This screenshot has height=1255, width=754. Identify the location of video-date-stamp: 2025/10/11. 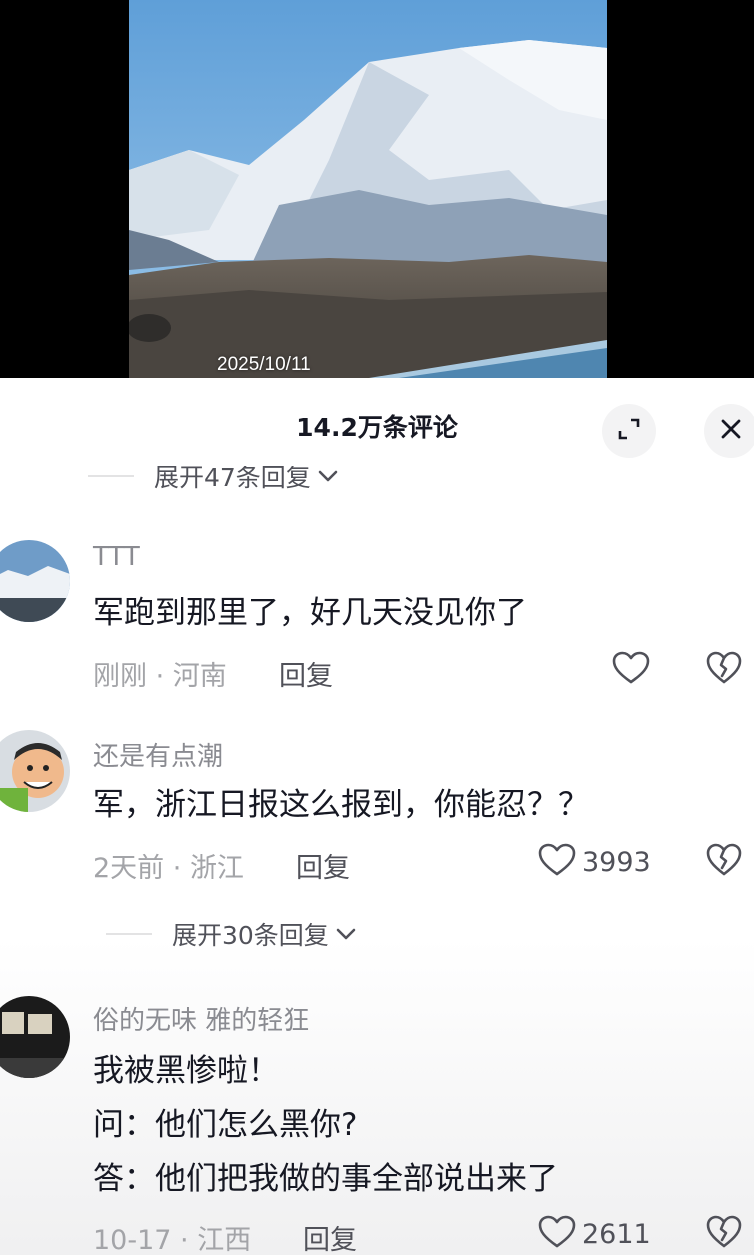
(264, 364).